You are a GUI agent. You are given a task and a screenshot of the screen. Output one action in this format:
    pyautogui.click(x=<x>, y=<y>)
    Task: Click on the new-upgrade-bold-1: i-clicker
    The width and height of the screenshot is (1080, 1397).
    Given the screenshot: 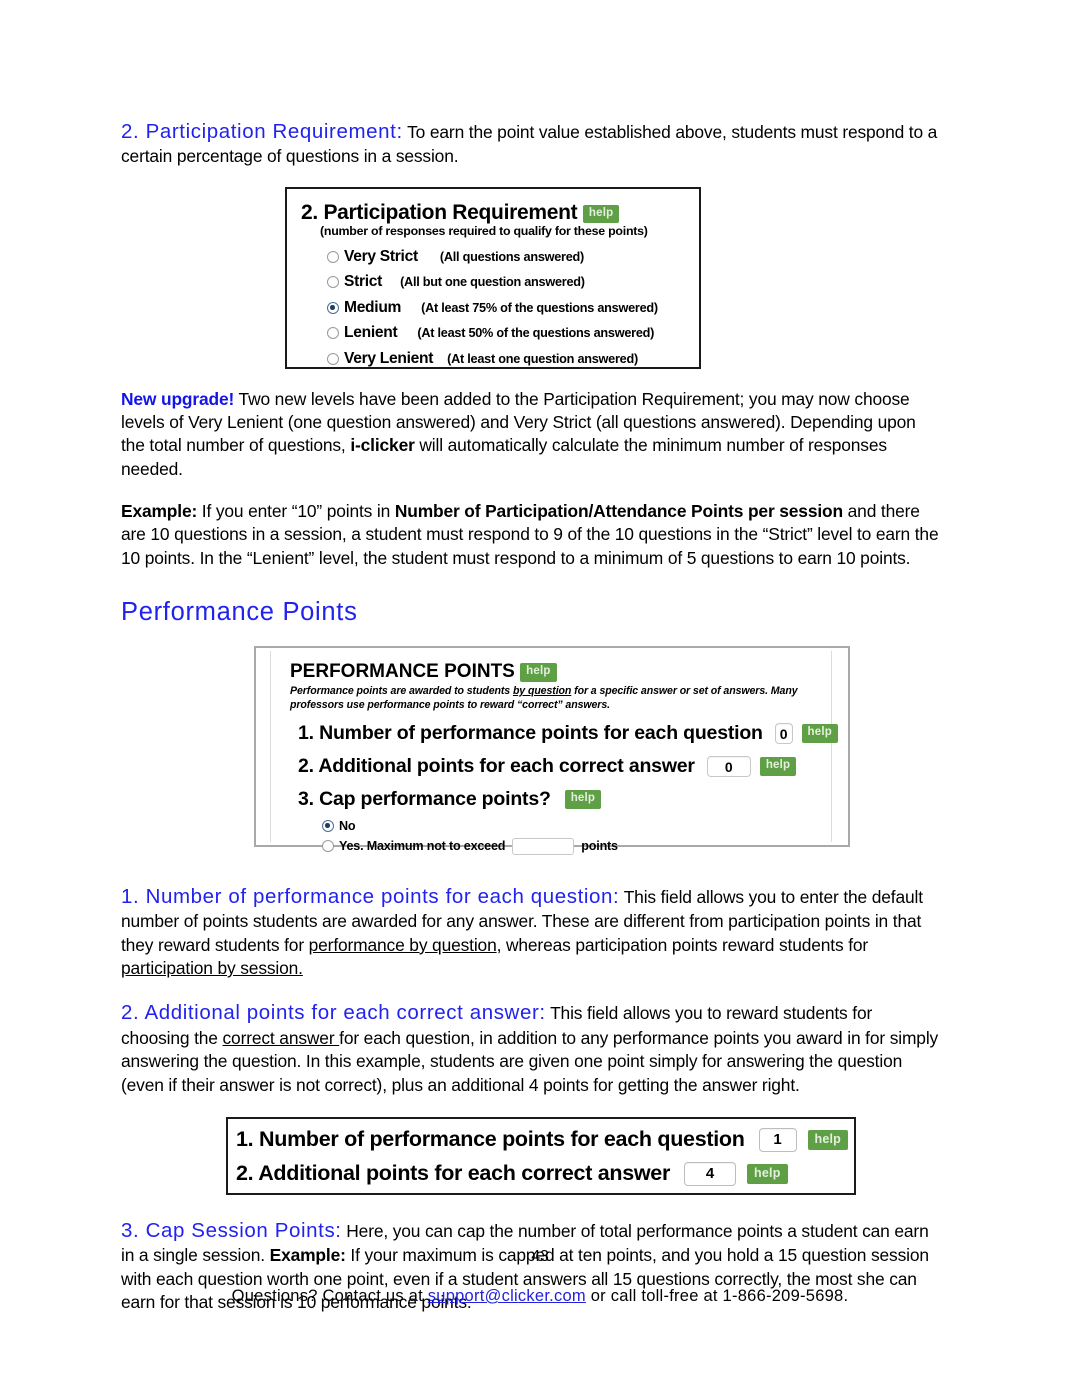 What is the action you would take?
    pyautogui.click(x=382, y=445)
    